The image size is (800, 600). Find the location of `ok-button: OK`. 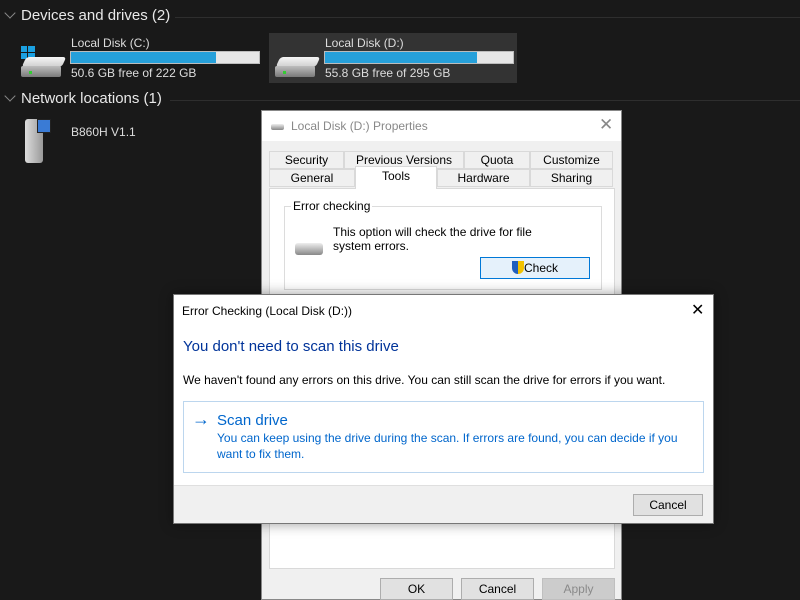

ok-button: OK is located at coordinates (416, 589).